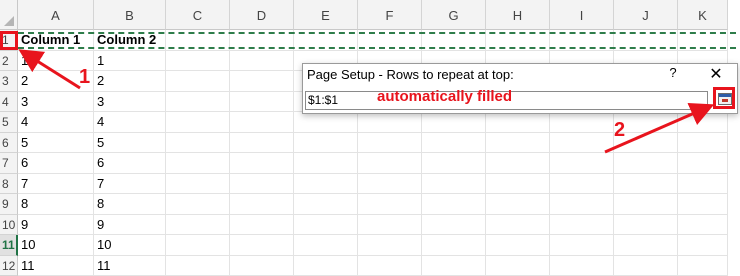 Image resolution: width=740 pixels, height=276 pixels. What do you see at coordinates (56, 184) in the screenshot?
I see `cell-a8: 7` at bounding box center [56, 184].